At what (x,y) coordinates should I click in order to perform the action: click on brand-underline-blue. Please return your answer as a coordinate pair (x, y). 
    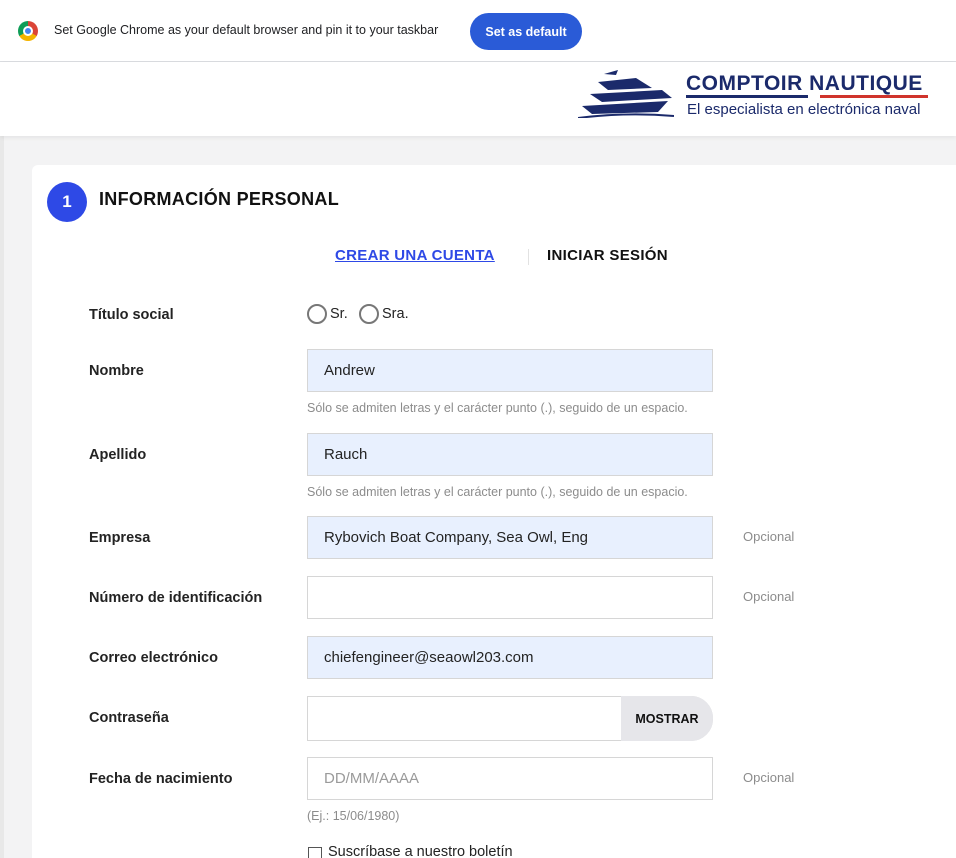
    Looking at the image, I should click on (747, 96).